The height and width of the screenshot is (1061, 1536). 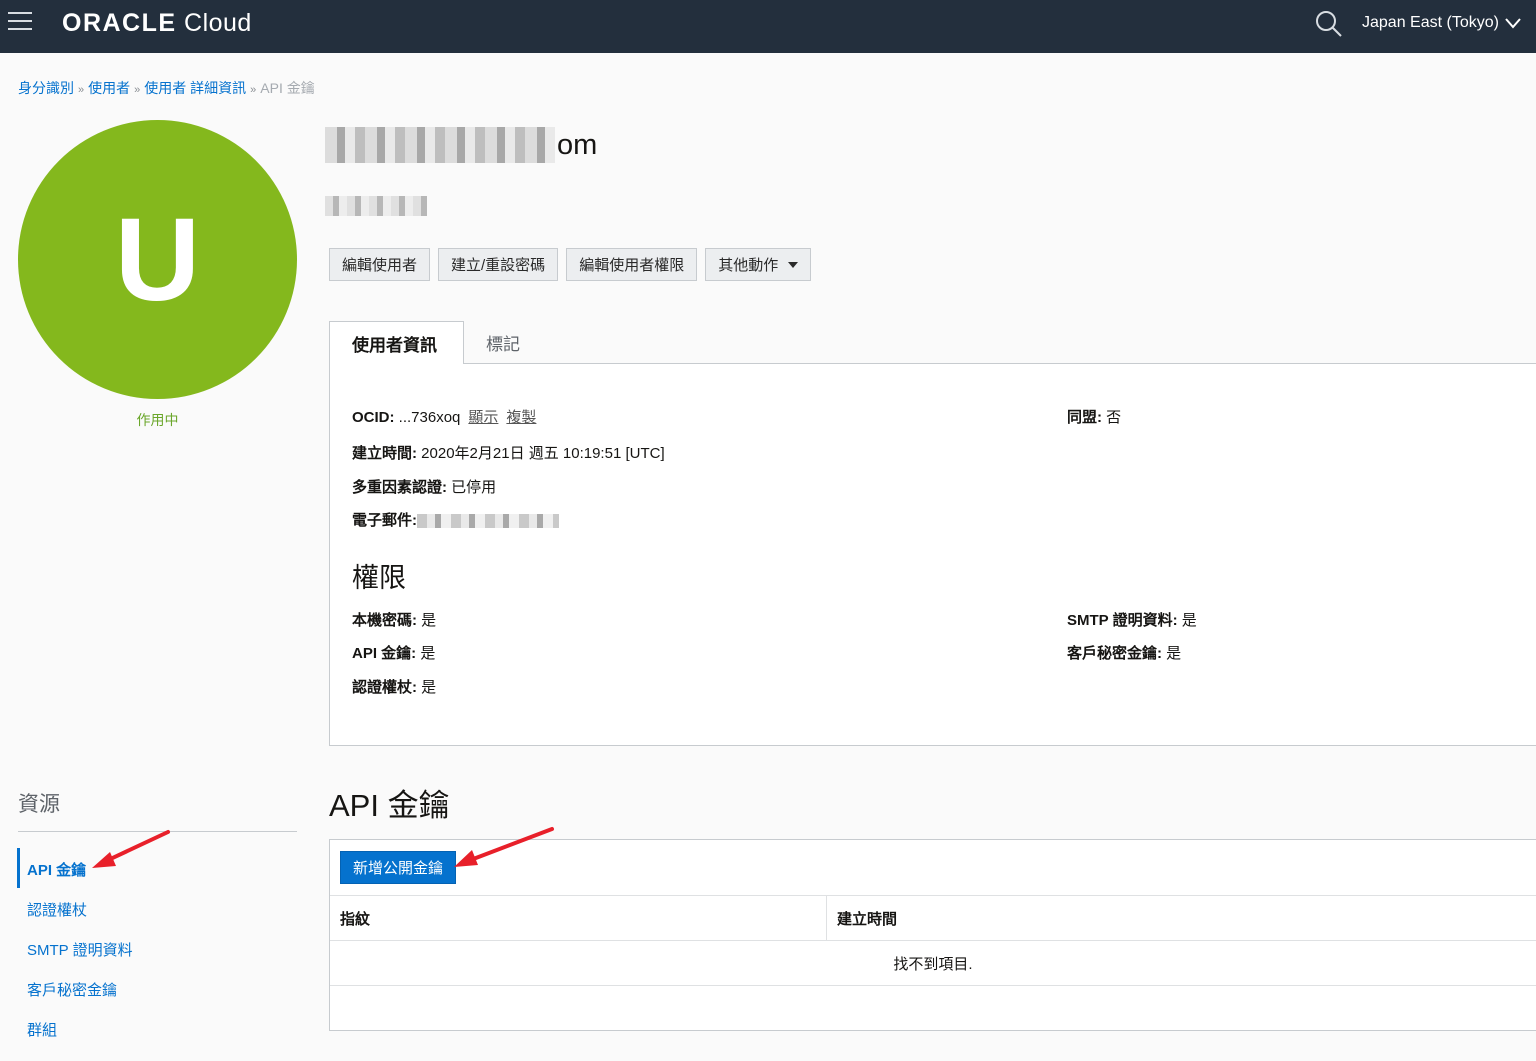 What do you see at coordinates (373, 417) in the screenshot?
I see `ocid-label: OCID:` at bounding box center [373, 417].